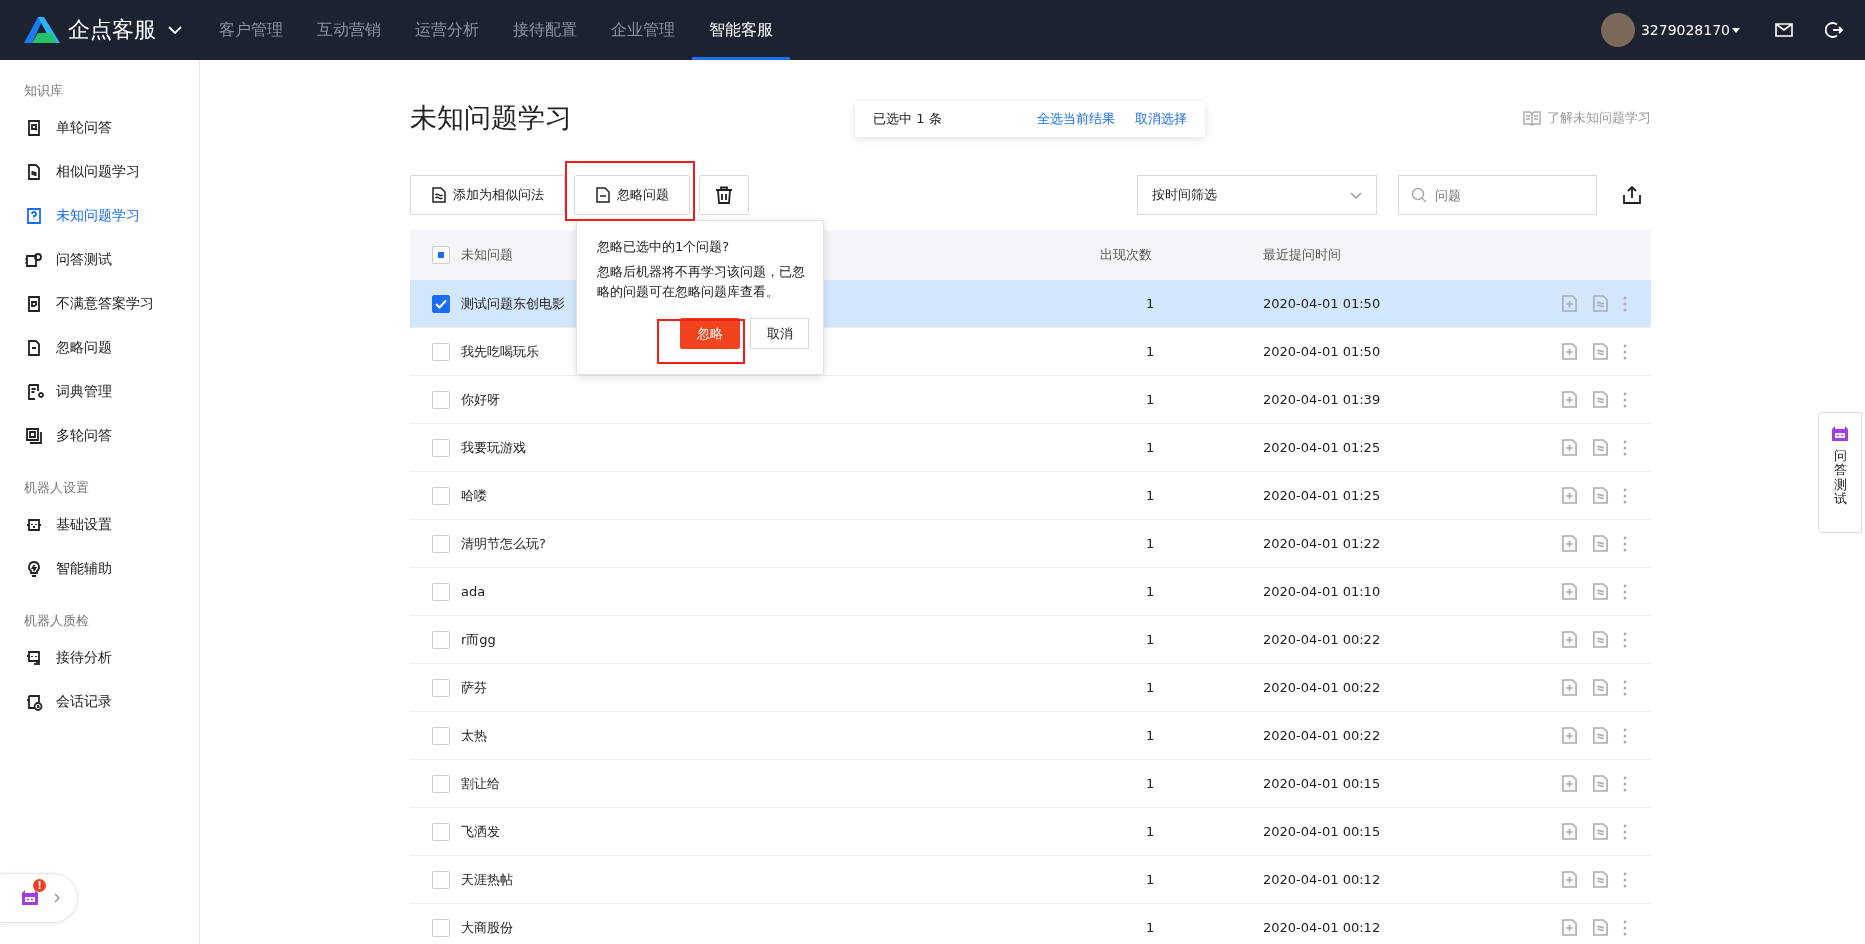  What do you see at coordinates (1030, 736) in the screenshot?
I see `table-row: 太热 1 2020-04-01 00:22` at bounding box center [1030, 736].